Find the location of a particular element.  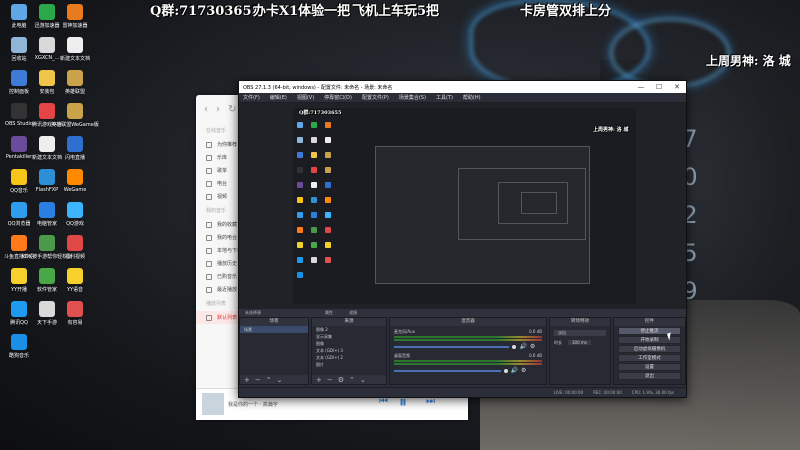

minimize-icon: — is located at coordinates (641, 87).